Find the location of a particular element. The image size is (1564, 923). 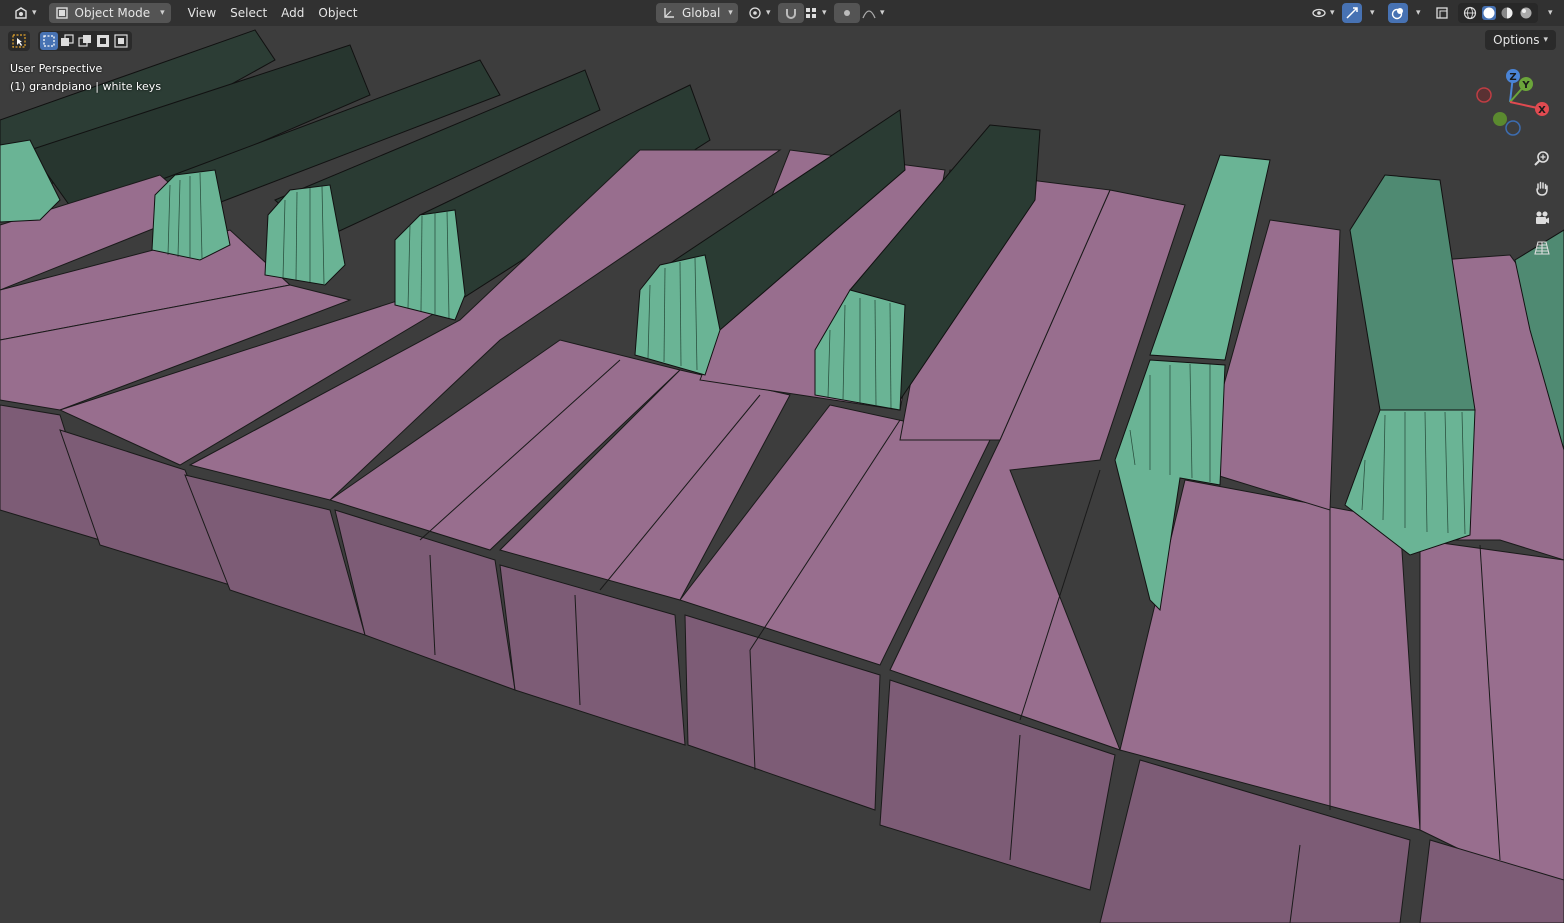

select-new-button is located at coordinates (49, 41).